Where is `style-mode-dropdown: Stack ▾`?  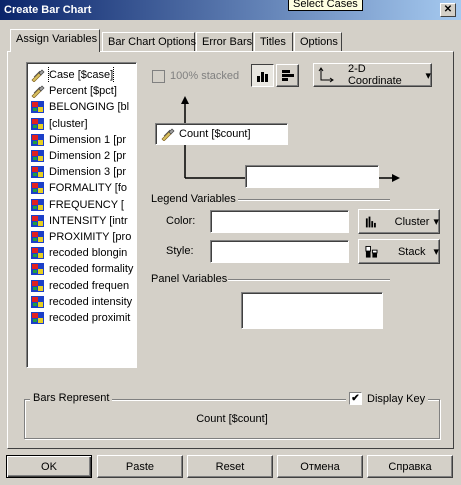
style-mode-dropdown: Stack ▾ is located at coordinates (399, 251).